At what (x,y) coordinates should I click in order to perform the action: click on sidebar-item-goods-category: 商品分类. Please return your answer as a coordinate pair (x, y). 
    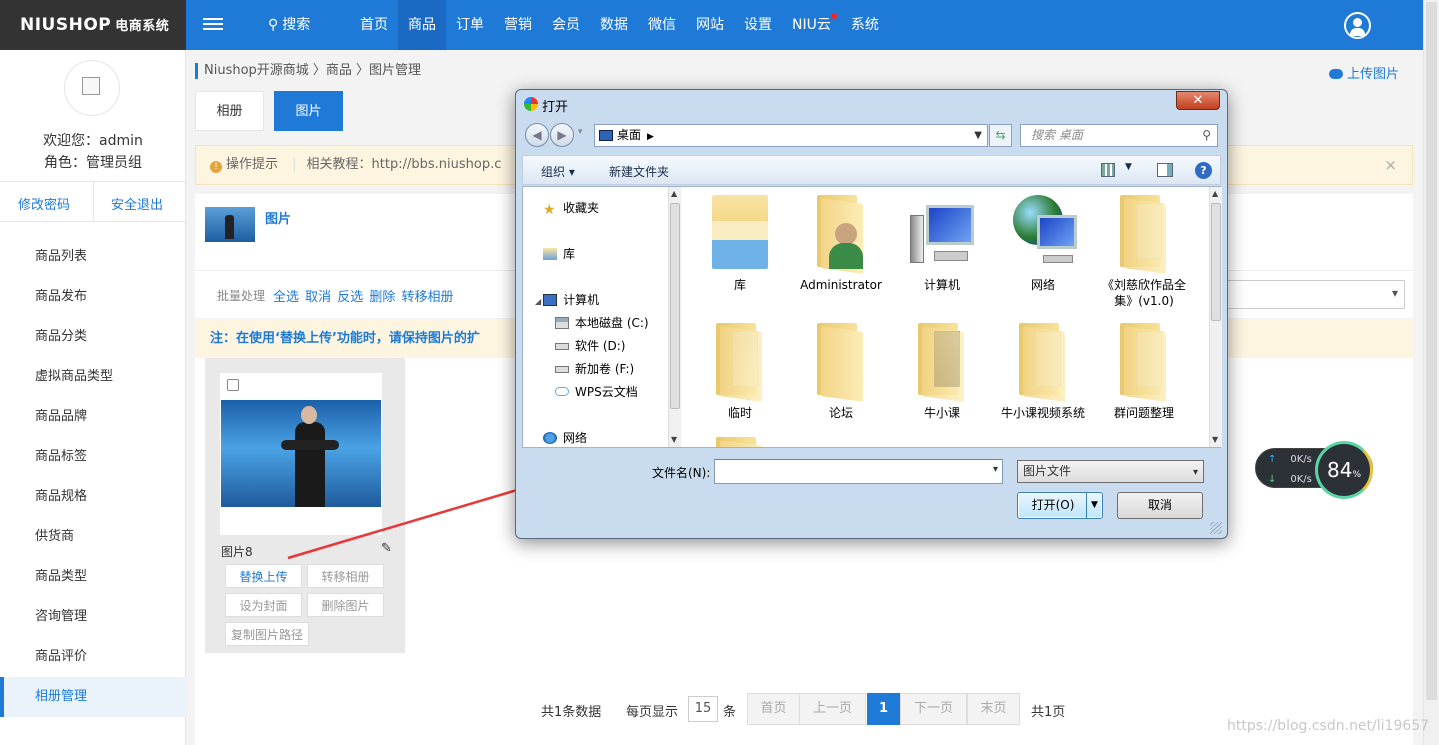
    Looking at the image, I should click on (93, 337).